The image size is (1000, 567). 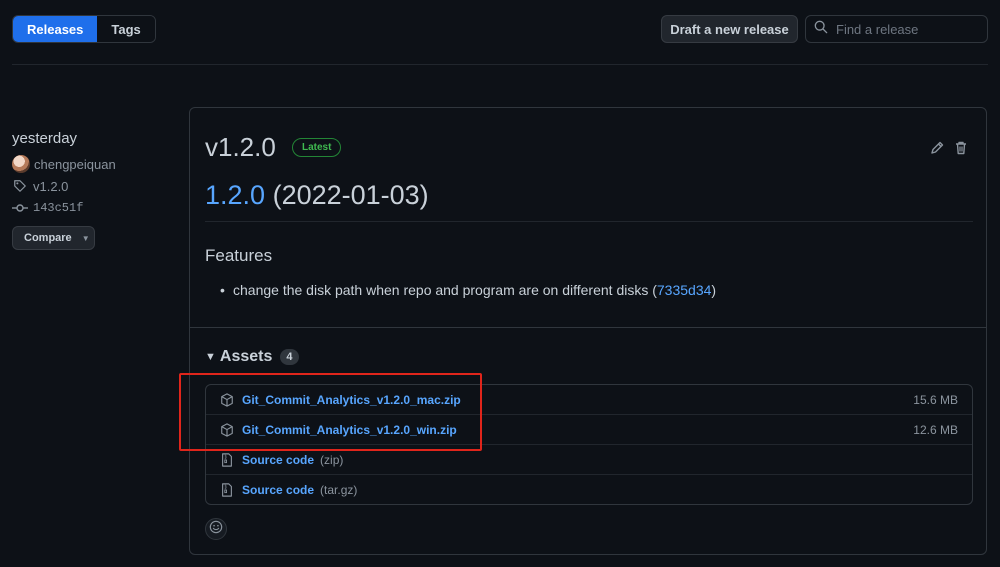 I want to click on asset-row-source-zip: Source code (zip), so click(x=589, y=460).